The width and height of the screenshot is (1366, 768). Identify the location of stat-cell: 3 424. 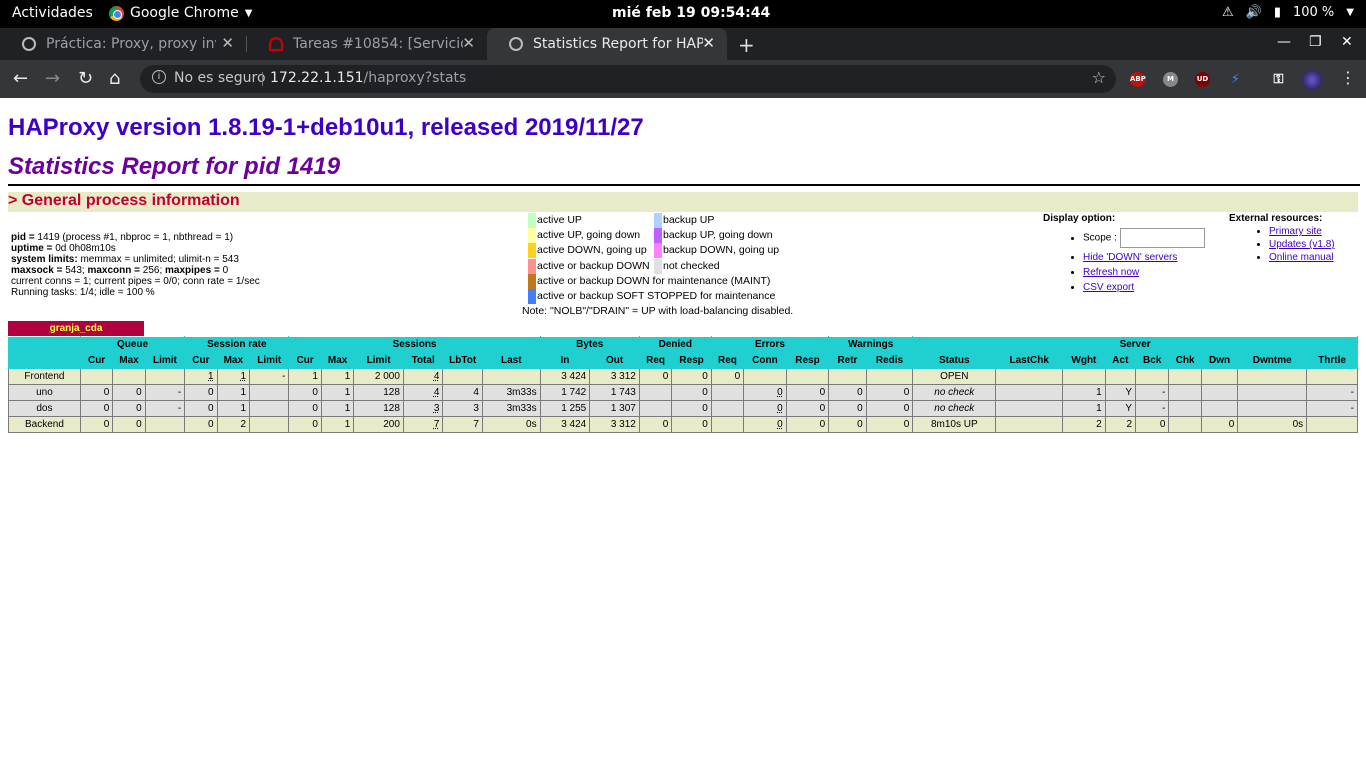
(565, 376).